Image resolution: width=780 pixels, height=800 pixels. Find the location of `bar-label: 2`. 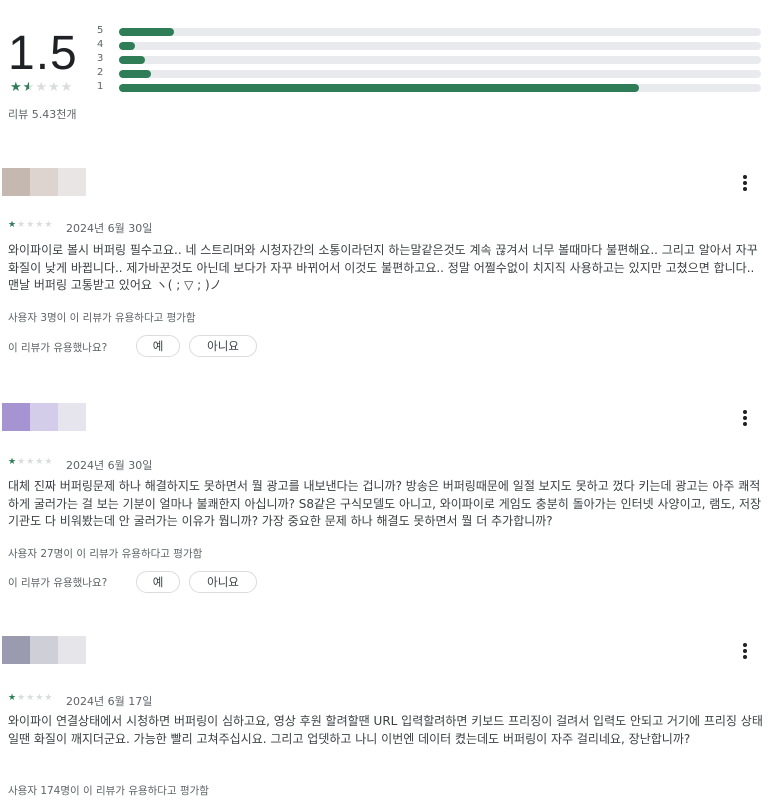

bar-label: 2 is located at coordinates (100, 72).